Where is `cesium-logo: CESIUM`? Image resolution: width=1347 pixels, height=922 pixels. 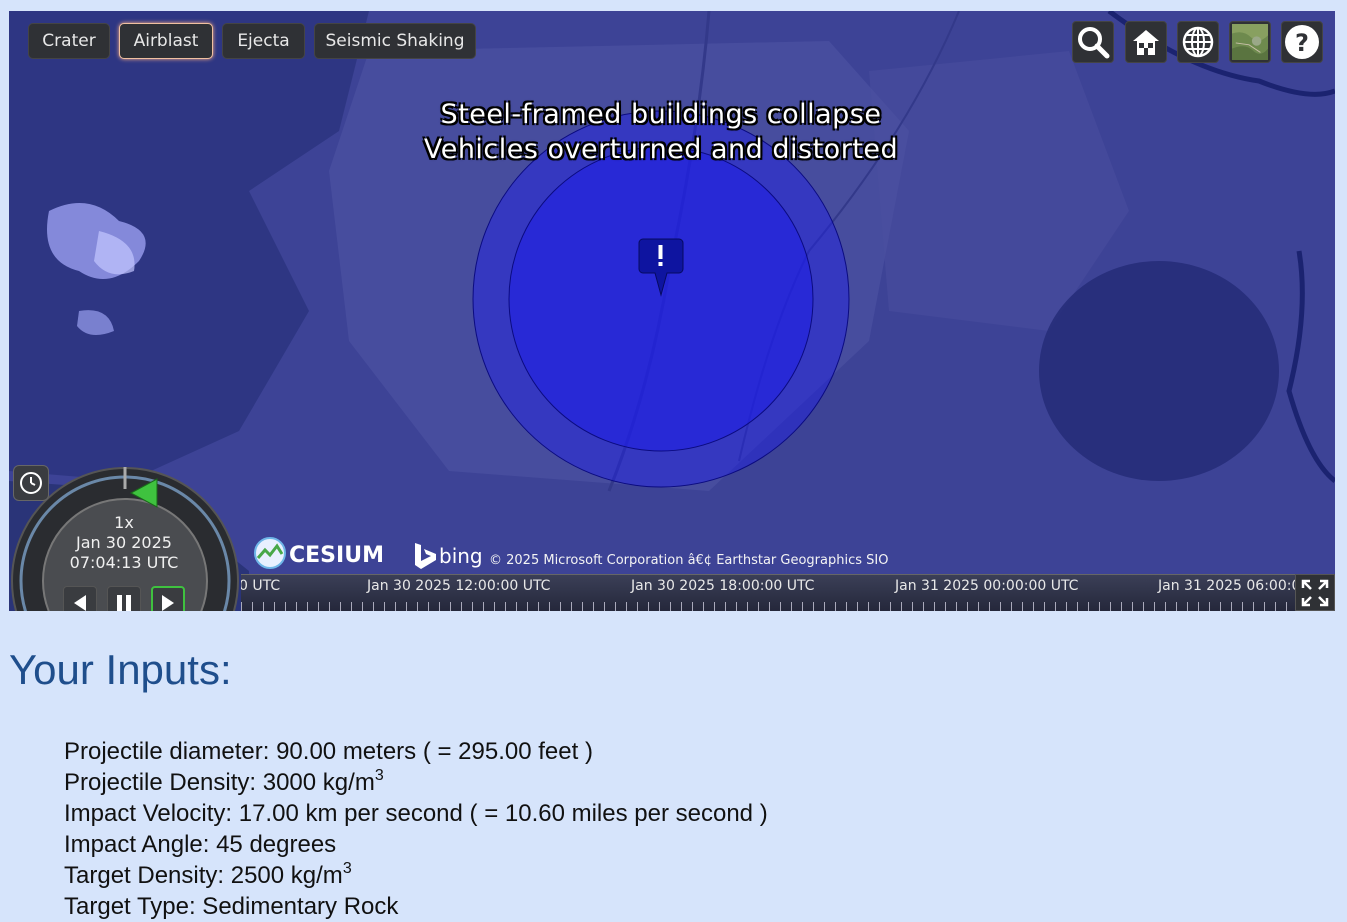 cesium-logo: CESIUM is located at coordinates (328, 553).